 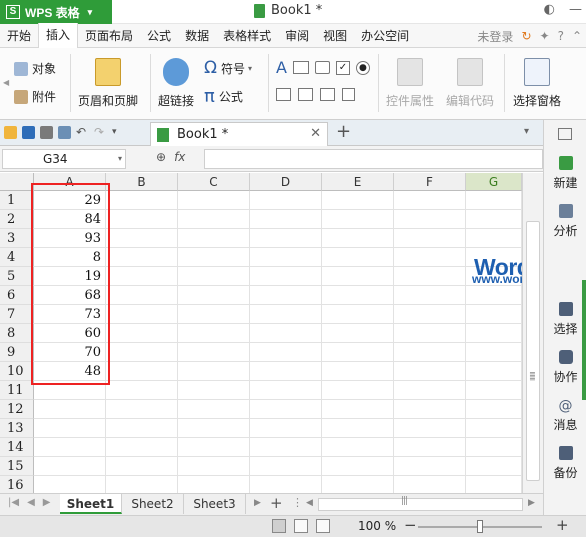 What do you see at coordinates (358, 238) in the screenshot?
I see `cell-e3` at bounding box center [358, 238].